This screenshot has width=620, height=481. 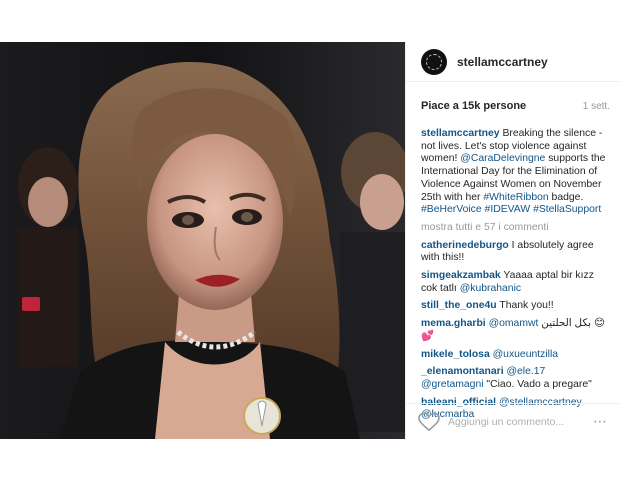 I want to click on caption-mention: @CaraDelevingne, so click(x=502, y=158).